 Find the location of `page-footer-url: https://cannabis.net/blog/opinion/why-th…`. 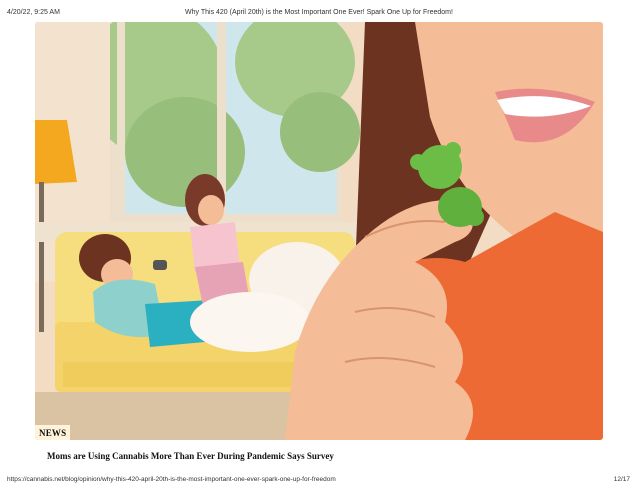

page-footer-url: https://cannabis.net/blog/opinion/why-th… is located at coordinates (171, 479).